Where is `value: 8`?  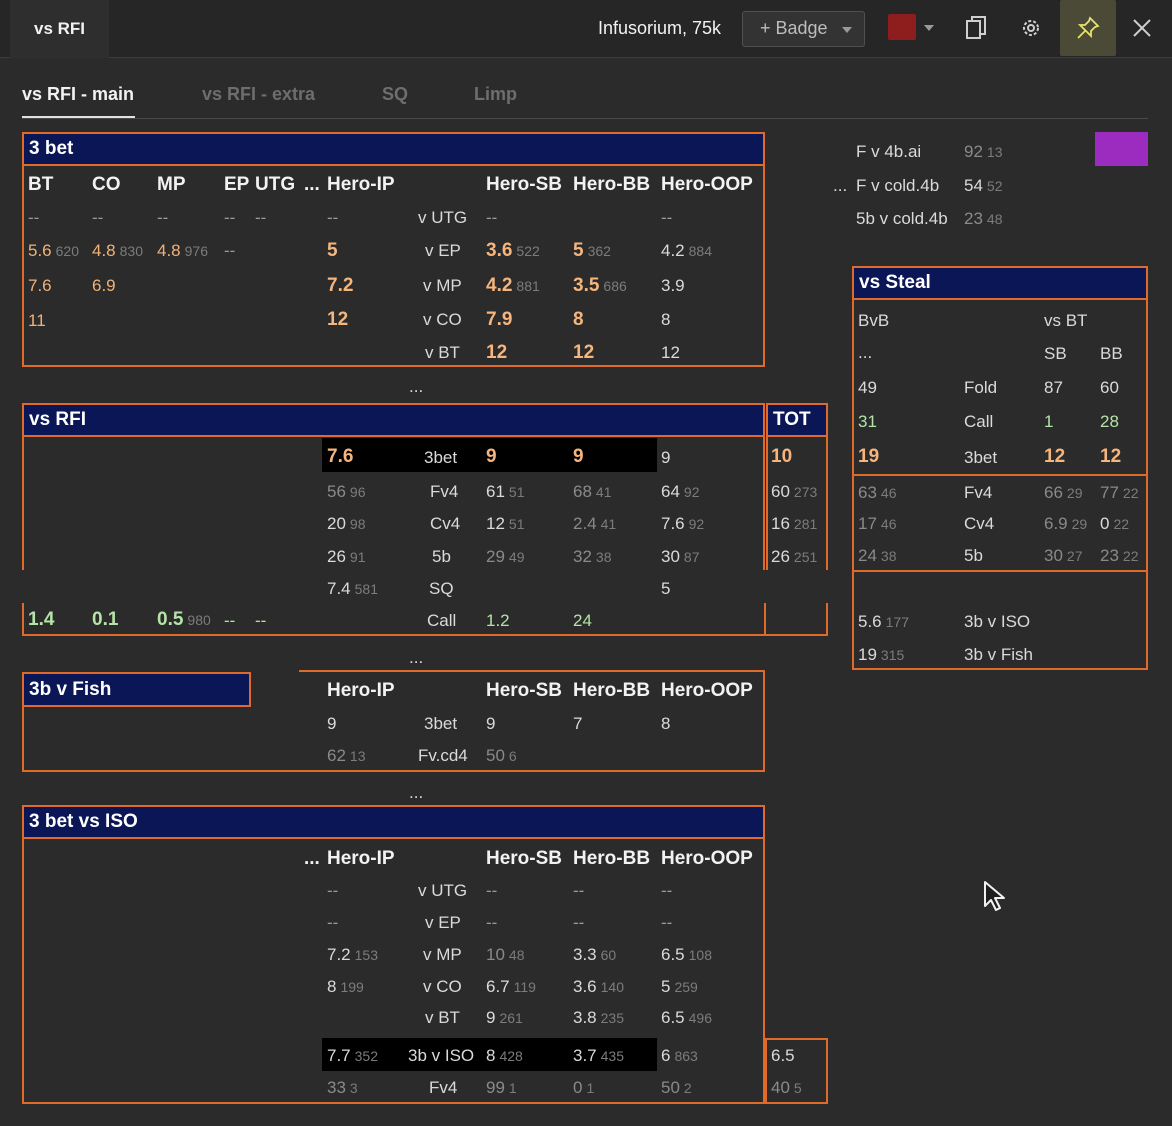 value: 8 is located at coordinates (332, 986).